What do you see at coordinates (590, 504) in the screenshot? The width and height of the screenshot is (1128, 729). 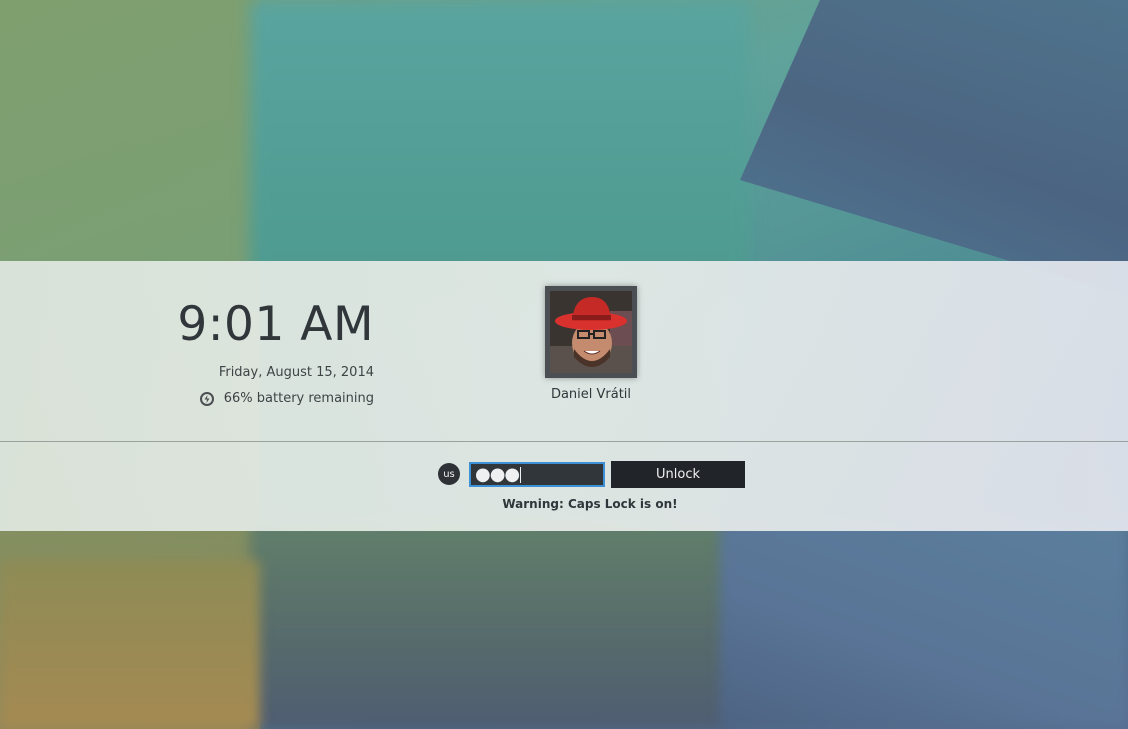 I see `caps-lock-warning: Warning: Caps Lock is on!` at bounding box center [590, 504].